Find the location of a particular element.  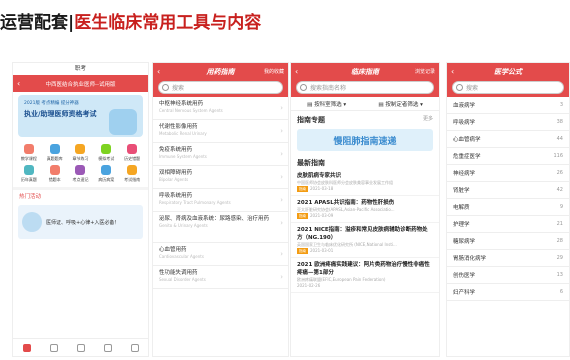

past-papers-icon is located at coordinates (28, 170).